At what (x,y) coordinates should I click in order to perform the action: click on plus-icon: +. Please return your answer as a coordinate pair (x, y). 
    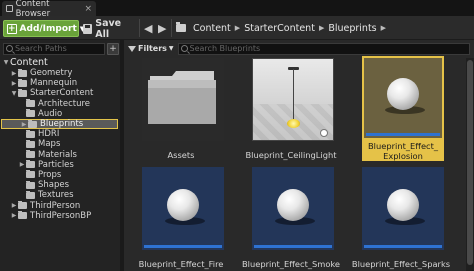
    Looking at the image, I should click on (12, 28).